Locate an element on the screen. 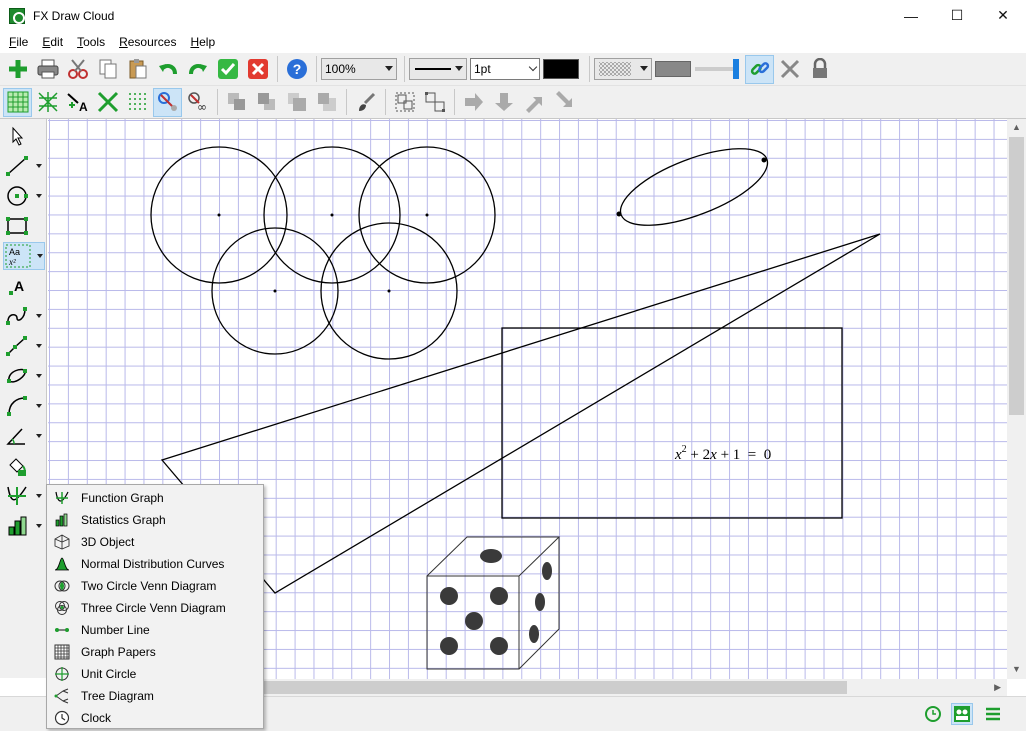 This screenshot has height=731, width=1026. arc-tool is located at coordinates (24, 406).